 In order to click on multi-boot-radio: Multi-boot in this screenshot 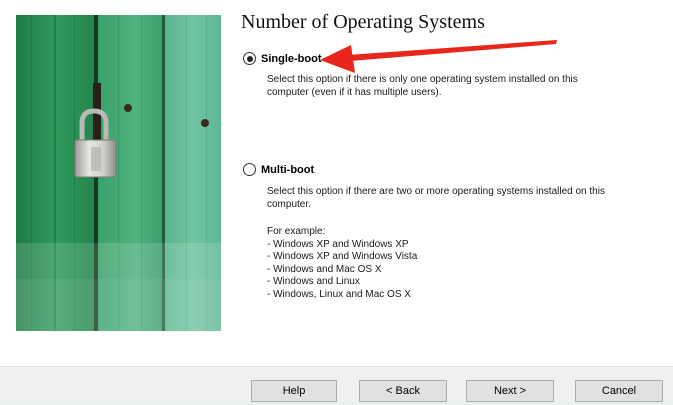, I will do `click(278, 169)`.